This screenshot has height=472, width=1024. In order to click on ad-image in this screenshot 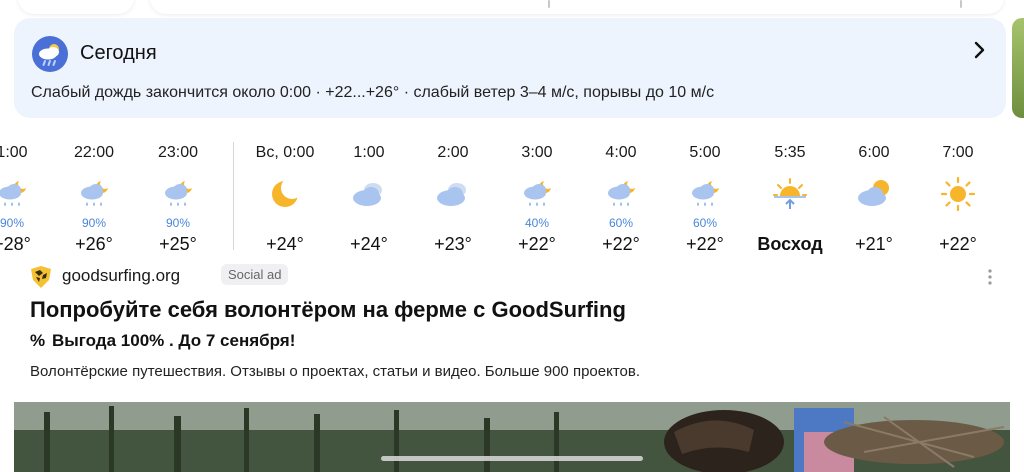, I will do `click(512, 437)`.